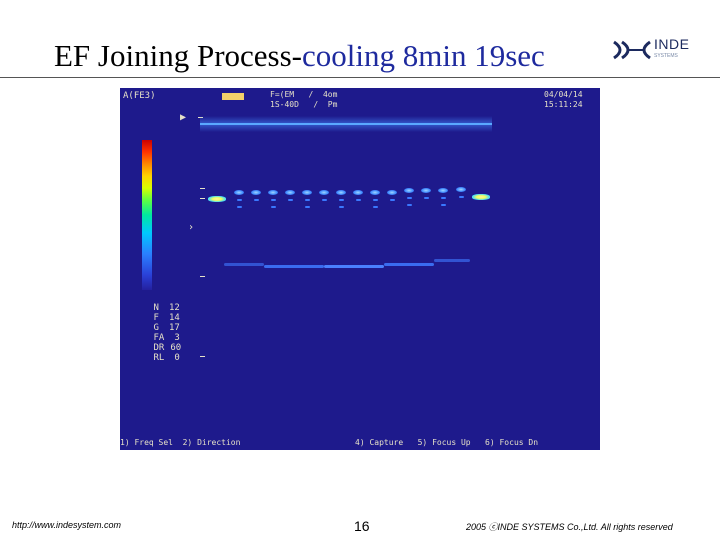  What do you see at coordinates (159, 358) in the screenshot?
I see `param-key: RL` at bounding box center [159, 358].